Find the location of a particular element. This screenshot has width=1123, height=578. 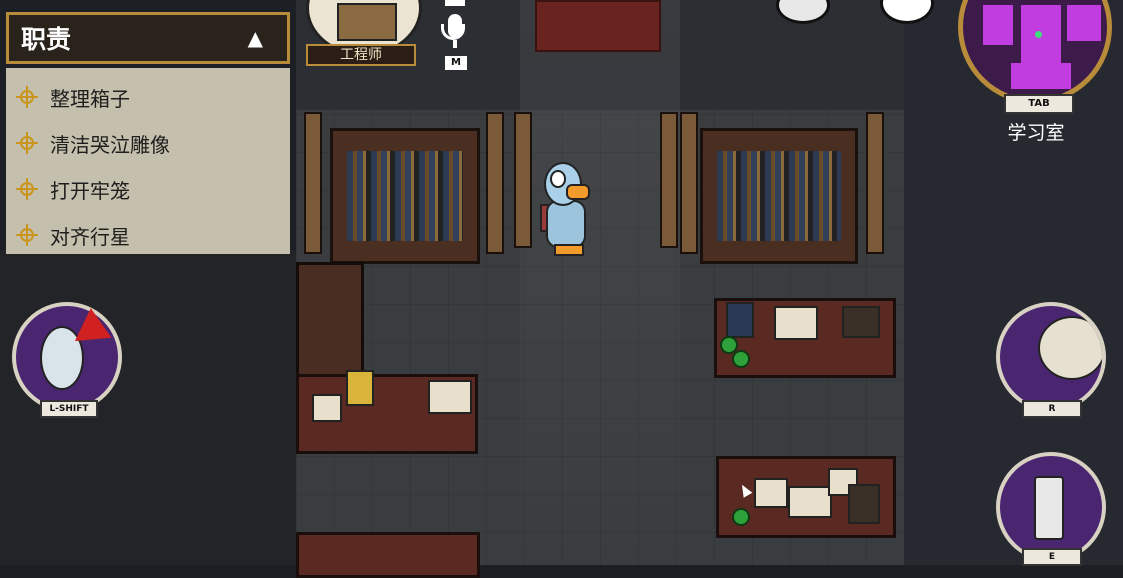

toolbox-icon is located at coordinates (367, 22).